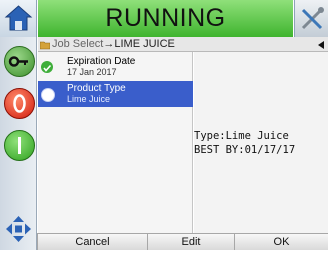 The width and height of the screenshot is (328, 255). I want to click on login-button, so click(18, 63).